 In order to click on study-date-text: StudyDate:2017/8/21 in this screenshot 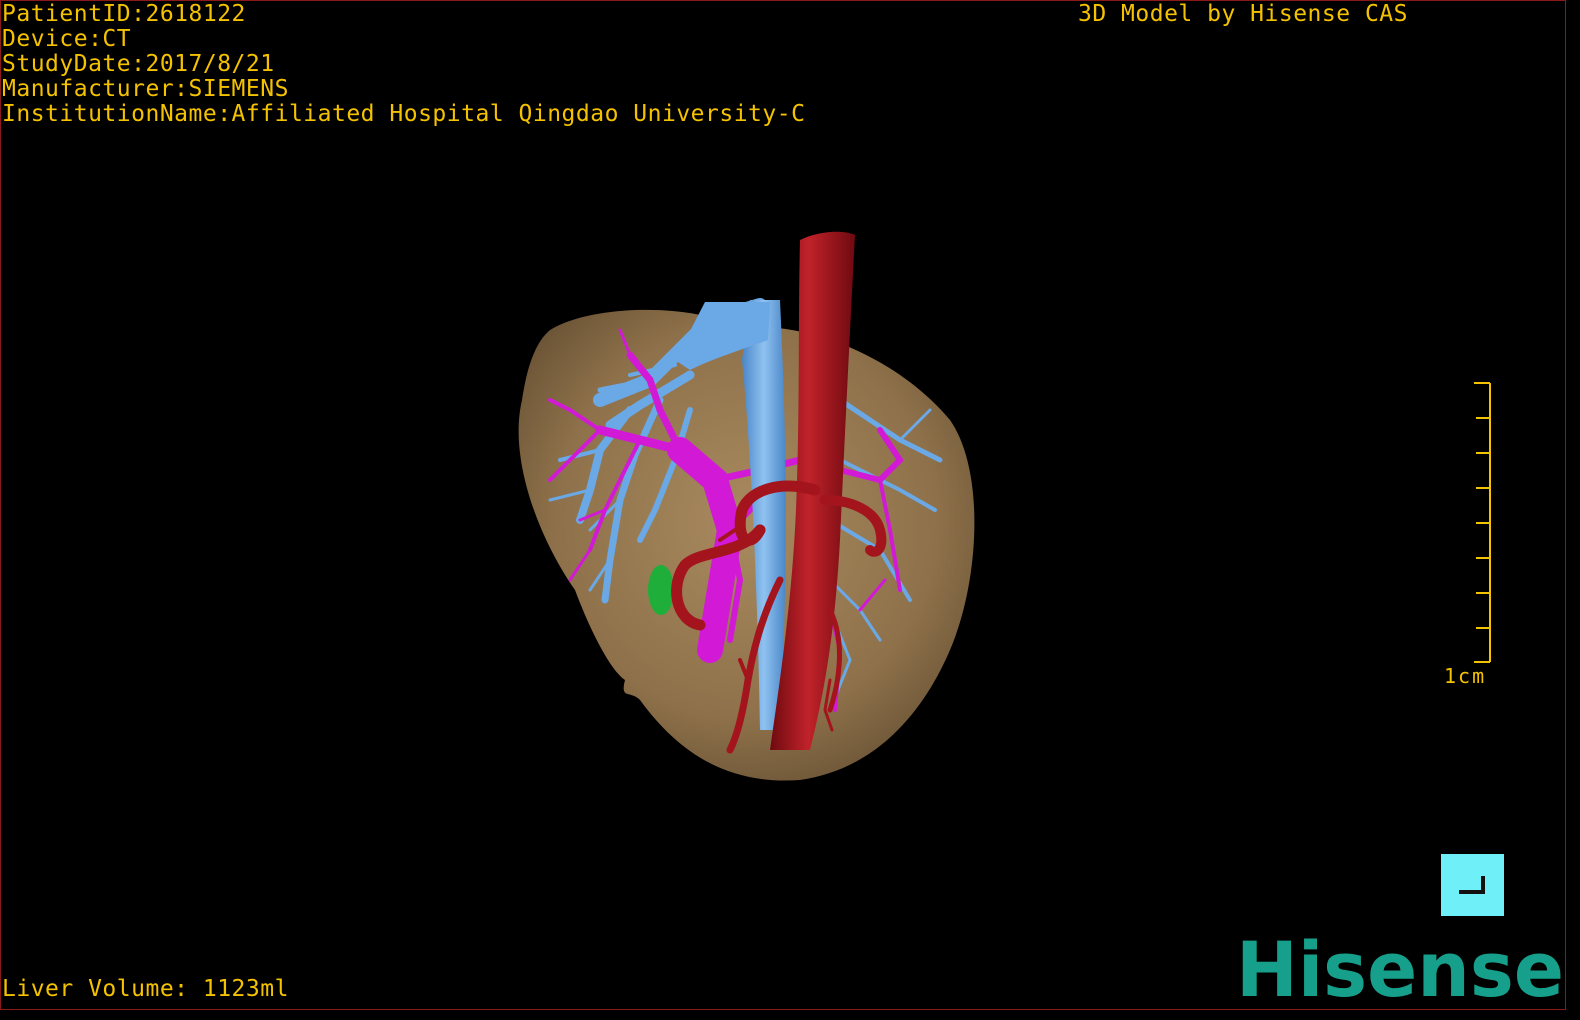, I will do `click(138, 64)`.